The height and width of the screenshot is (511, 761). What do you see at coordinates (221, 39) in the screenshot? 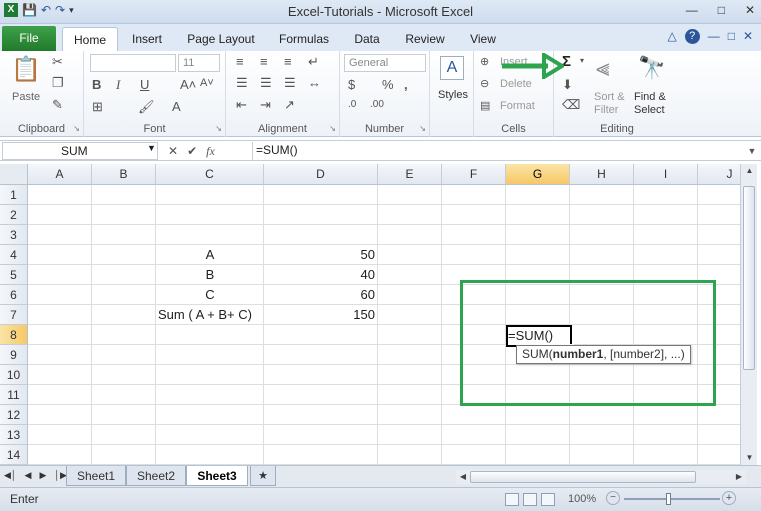
I see `tab-page-layout: Page Layout` at bounding box center [221, 39].